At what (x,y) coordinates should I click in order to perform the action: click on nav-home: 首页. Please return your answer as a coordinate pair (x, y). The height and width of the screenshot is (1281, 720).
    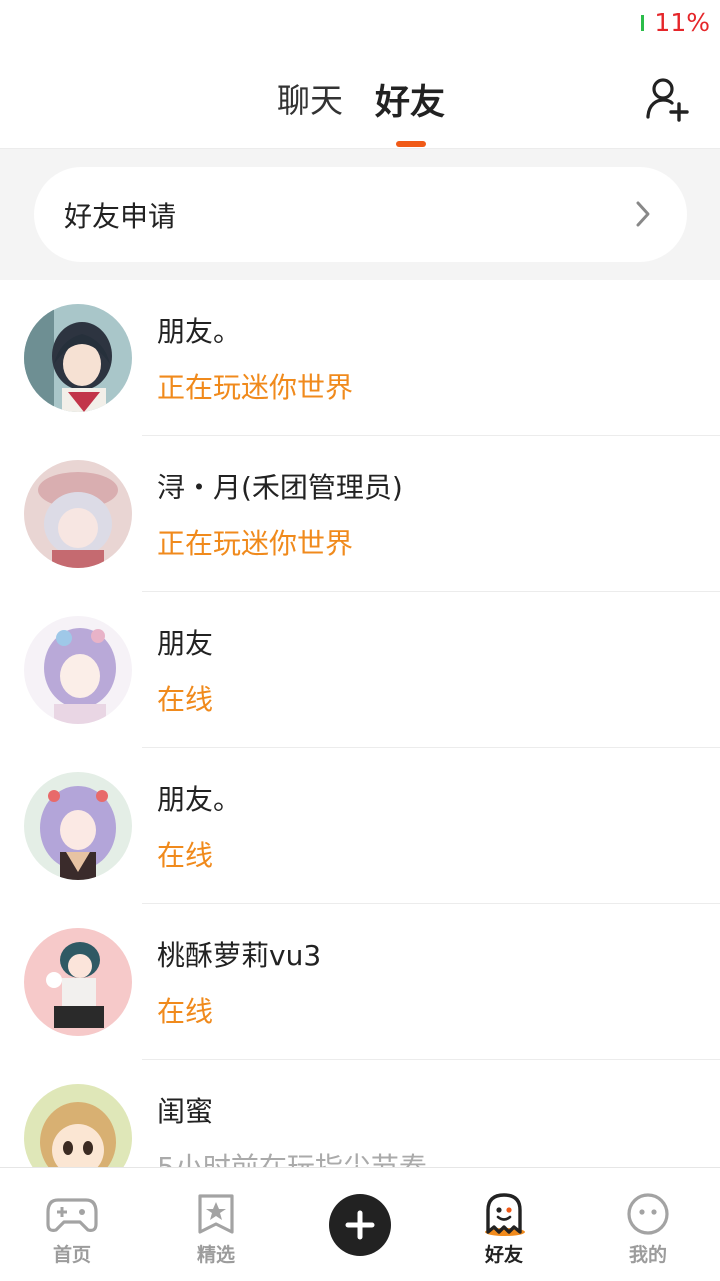
    Looking at the image, I should click on (72, 1229).